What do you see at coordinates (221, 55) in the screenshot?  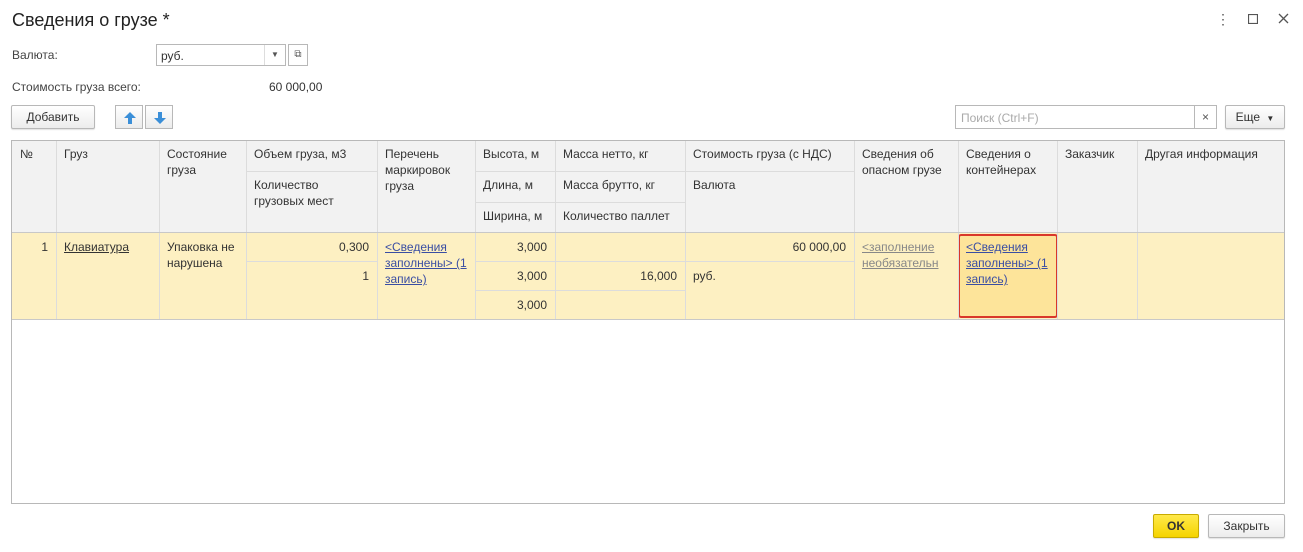 I see `currency-field: руб. ▼` at bounding box center [221, 55].